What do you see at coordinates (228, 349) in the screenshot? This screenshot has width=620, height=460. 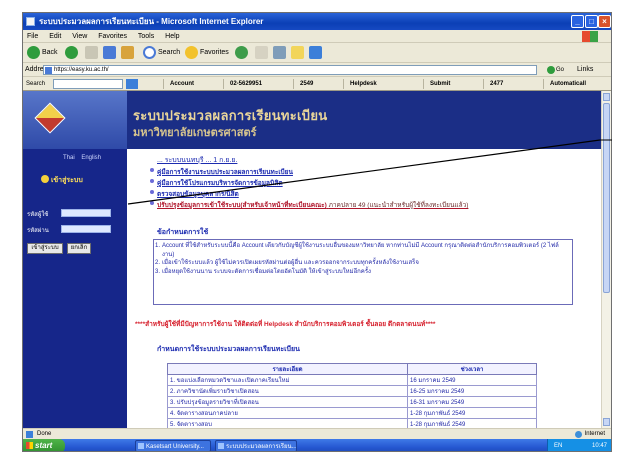 I see `schedule-heading: กำหนดการใช้ระบบประมวลผลการเรียนทะเบียน` at bounding box center [228, 349].